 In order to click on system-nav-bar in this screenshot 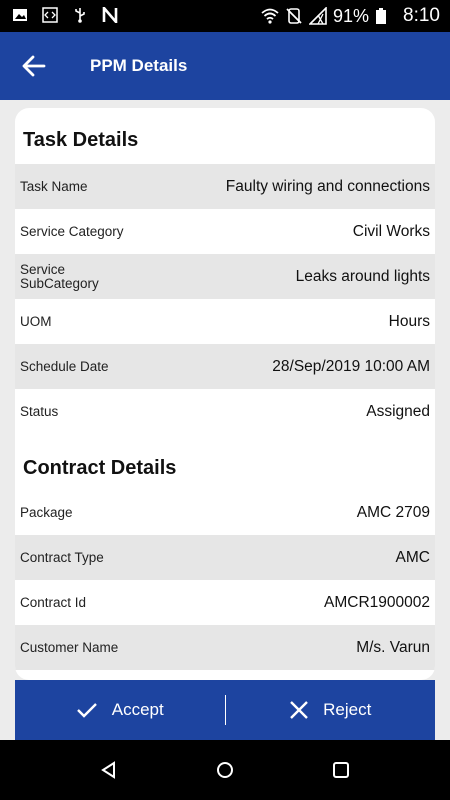, I will do `click(225, 770)`.